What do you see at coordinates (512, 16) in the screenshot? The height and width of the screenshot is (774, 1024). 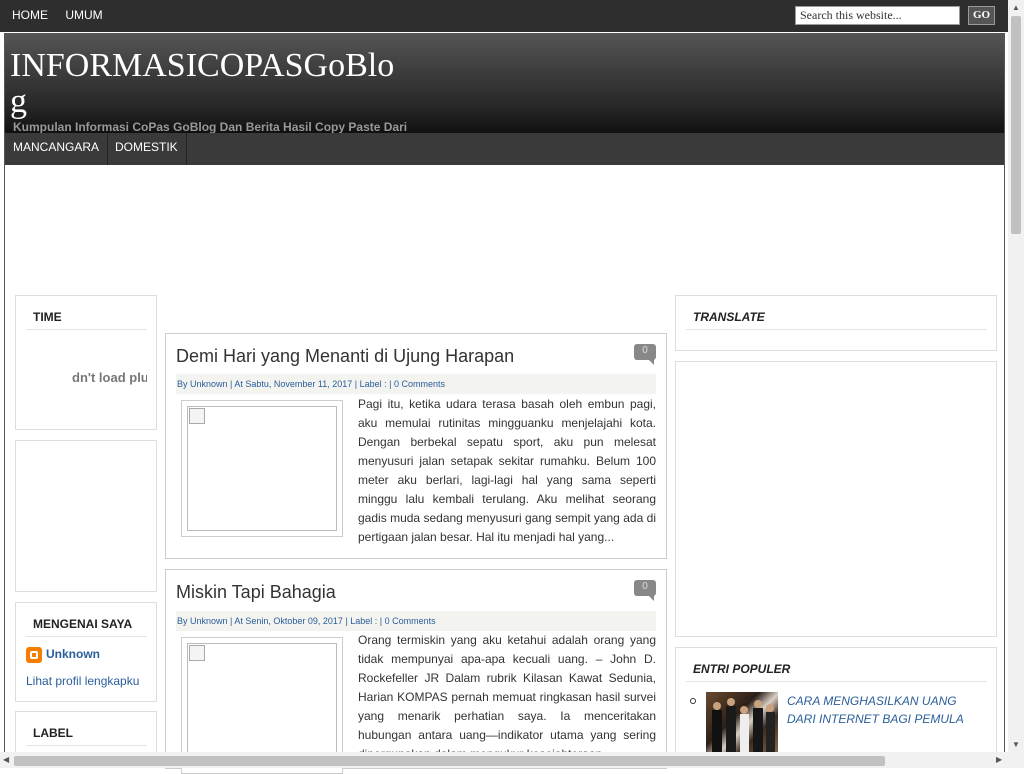 I see `top-nav-bar: HOME UMUM Search this website... GO` at bounding box center [512, 16].